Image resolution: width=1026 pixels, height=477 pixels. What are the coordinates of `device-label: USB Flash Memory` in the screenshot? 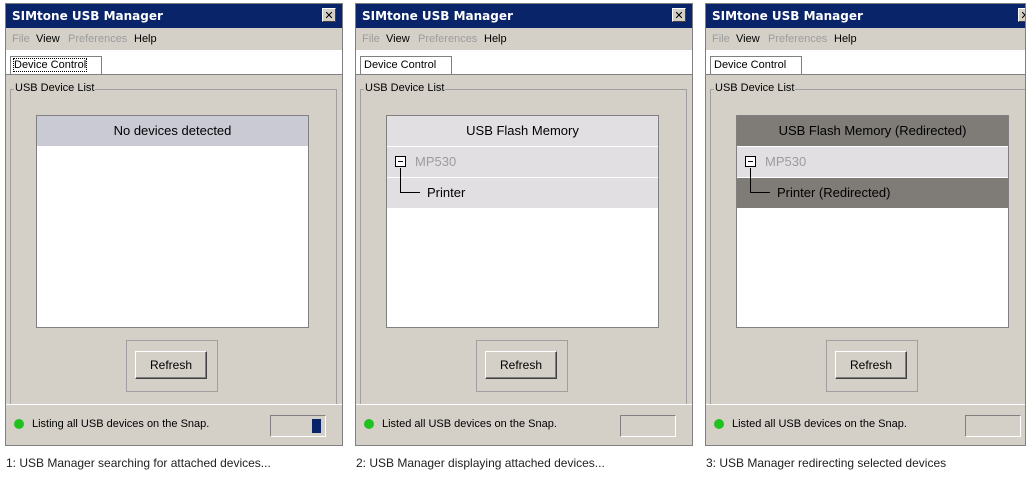 It's located at (522, 130).